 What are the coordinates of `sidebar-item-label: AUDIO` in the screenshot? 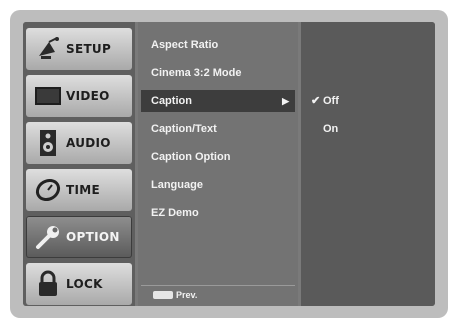 It's located at (88, 143).